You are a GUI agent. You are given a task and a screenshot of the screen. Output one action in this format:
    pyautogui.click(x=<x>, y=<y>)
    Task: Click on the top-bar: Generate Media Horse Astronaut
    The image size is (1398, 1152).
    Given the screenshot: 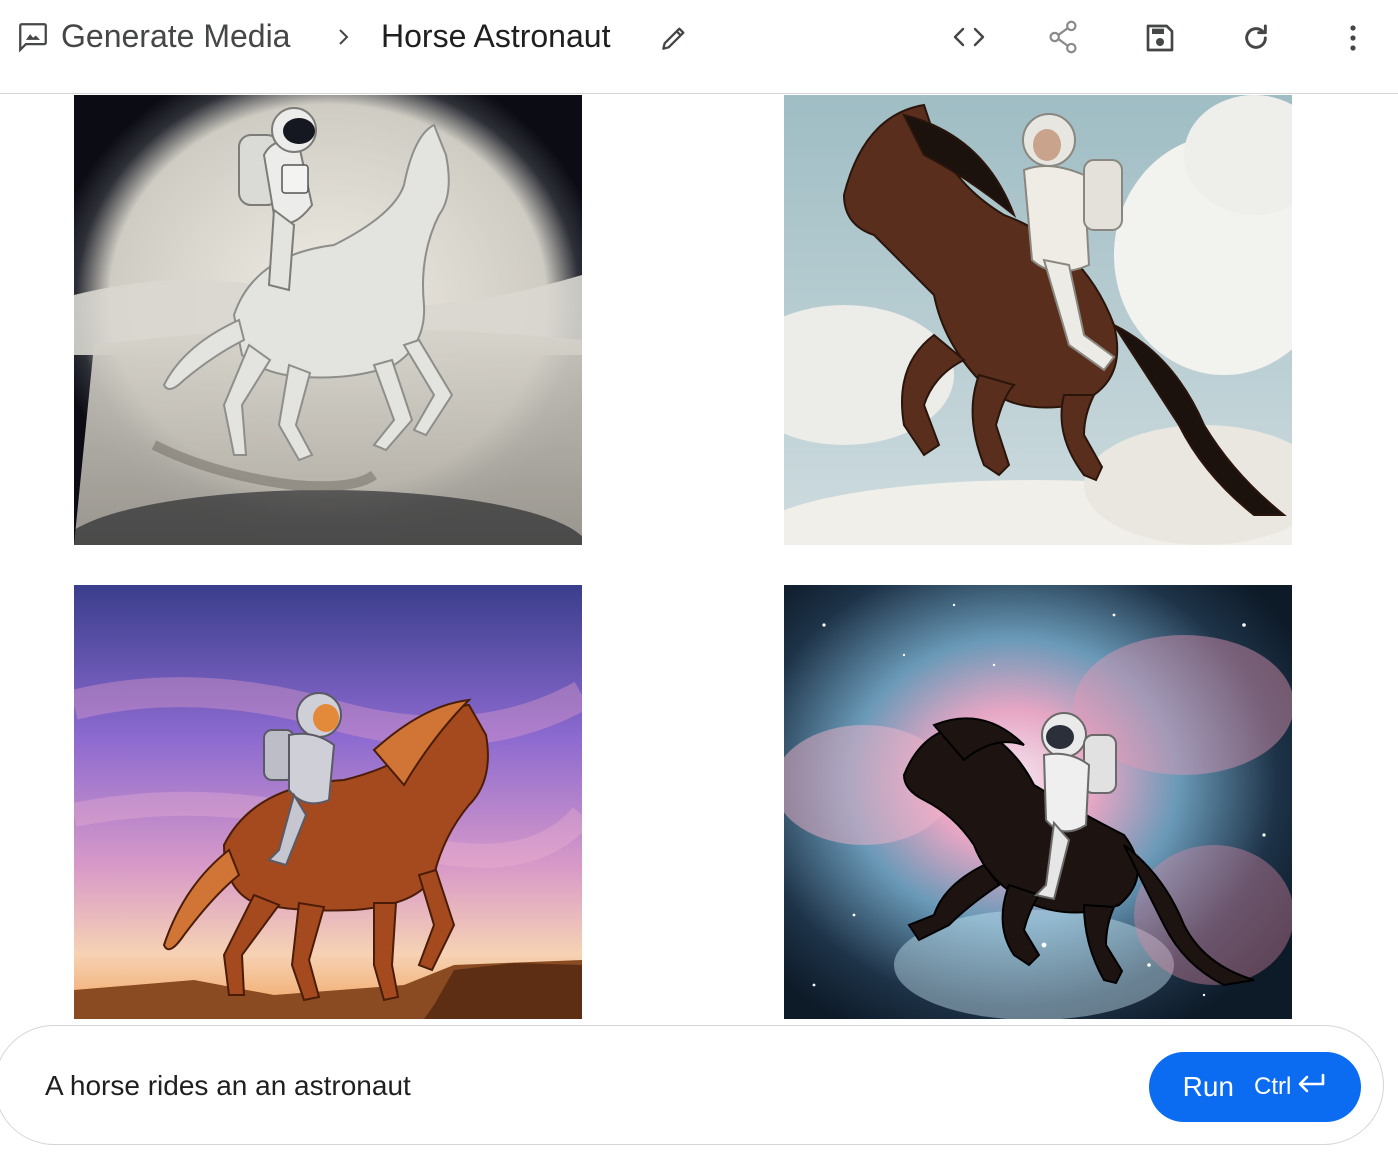 What is the action you would take?
    pyautogui.click(x=699, y=47)
    